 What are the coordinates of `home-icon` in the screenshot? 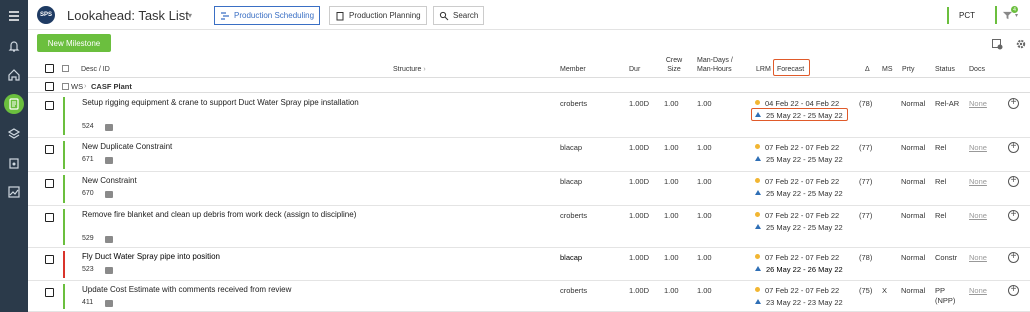 It's located at (14, 75).